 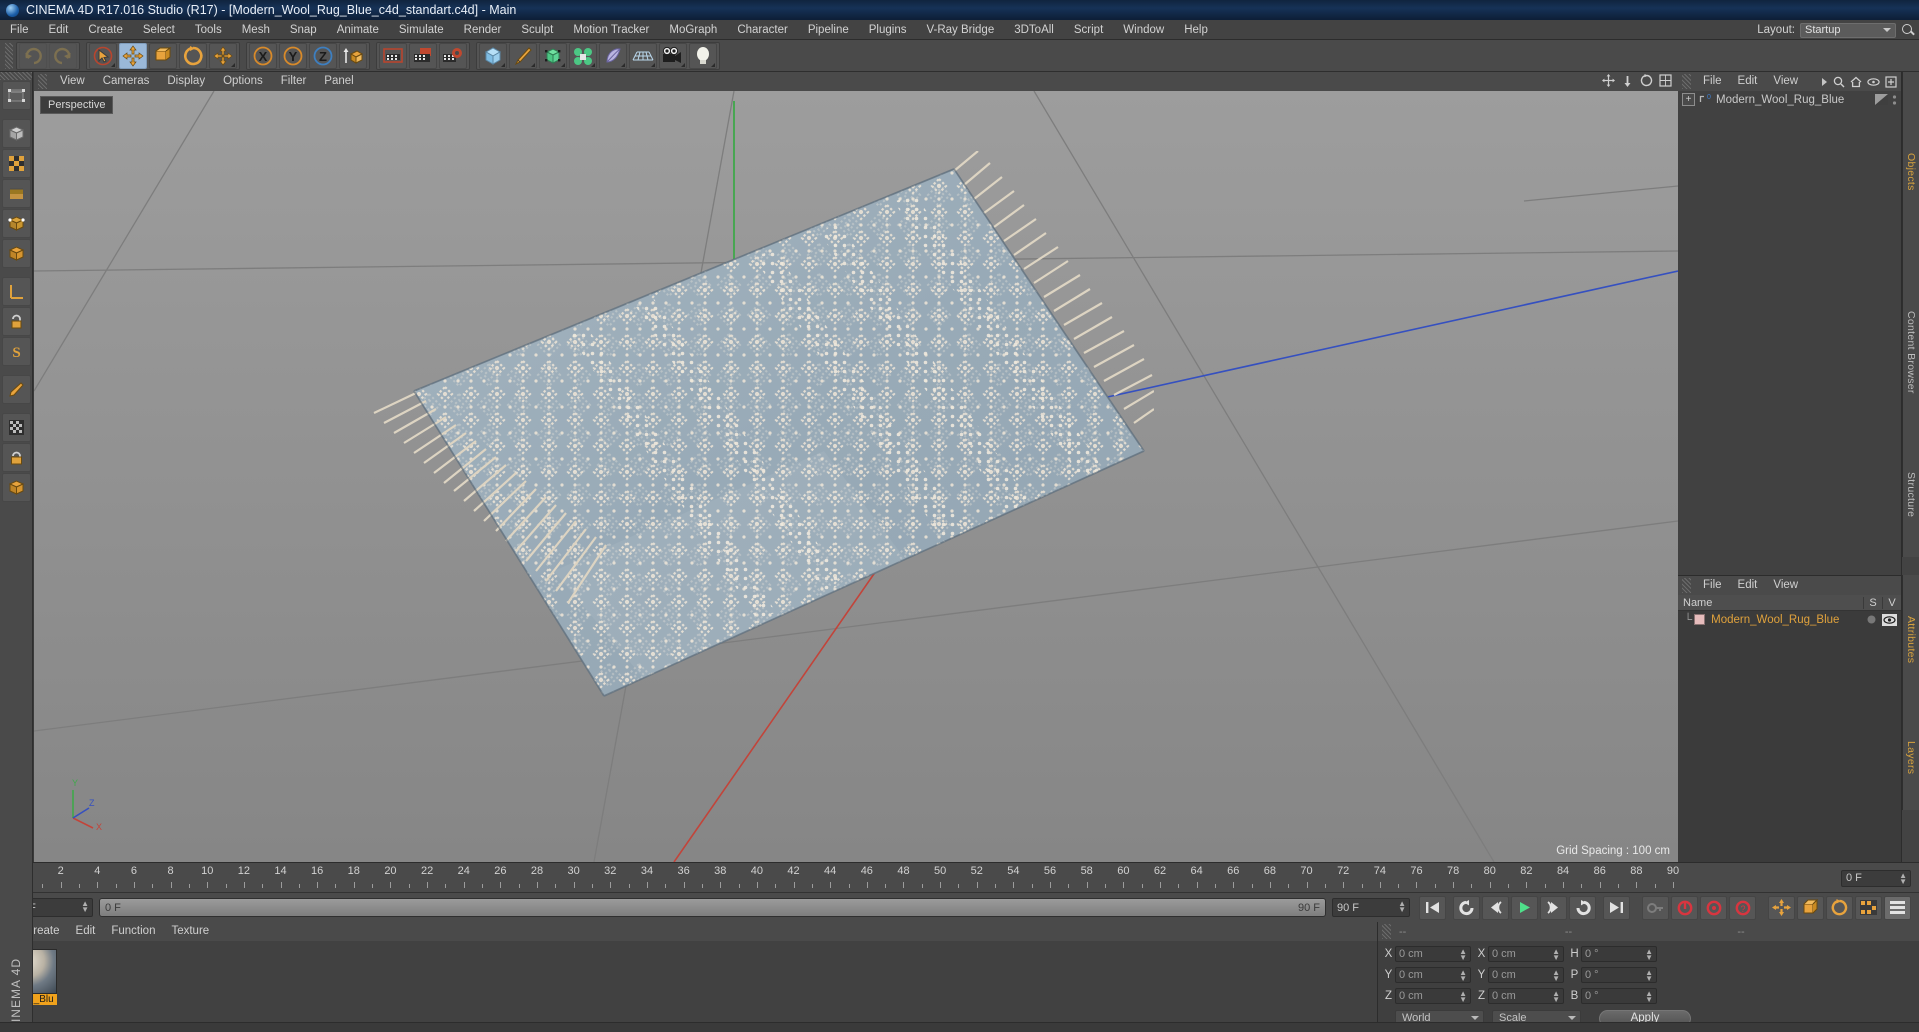 What do you see at coordinates (613, 55) in the screenshot?
I see `add-deformer-button` at bounding box center [613, 55].